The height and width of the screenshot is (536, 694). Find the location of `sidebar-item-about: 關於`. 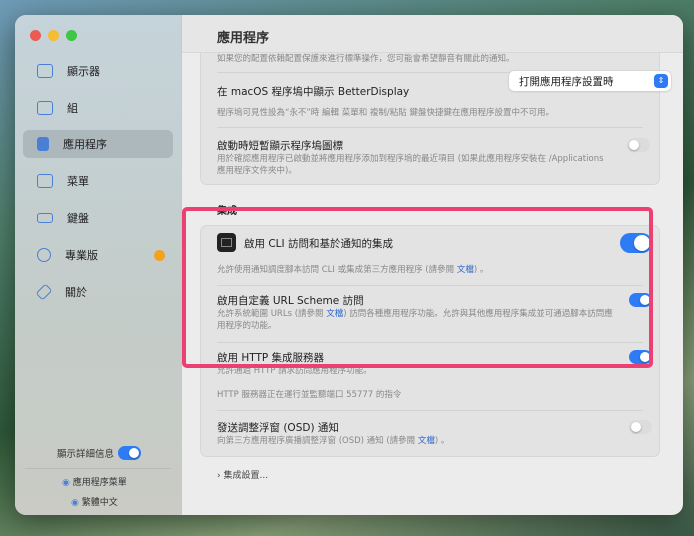

sidebar-item-about: 關於 is located at coordinates (98, 292).